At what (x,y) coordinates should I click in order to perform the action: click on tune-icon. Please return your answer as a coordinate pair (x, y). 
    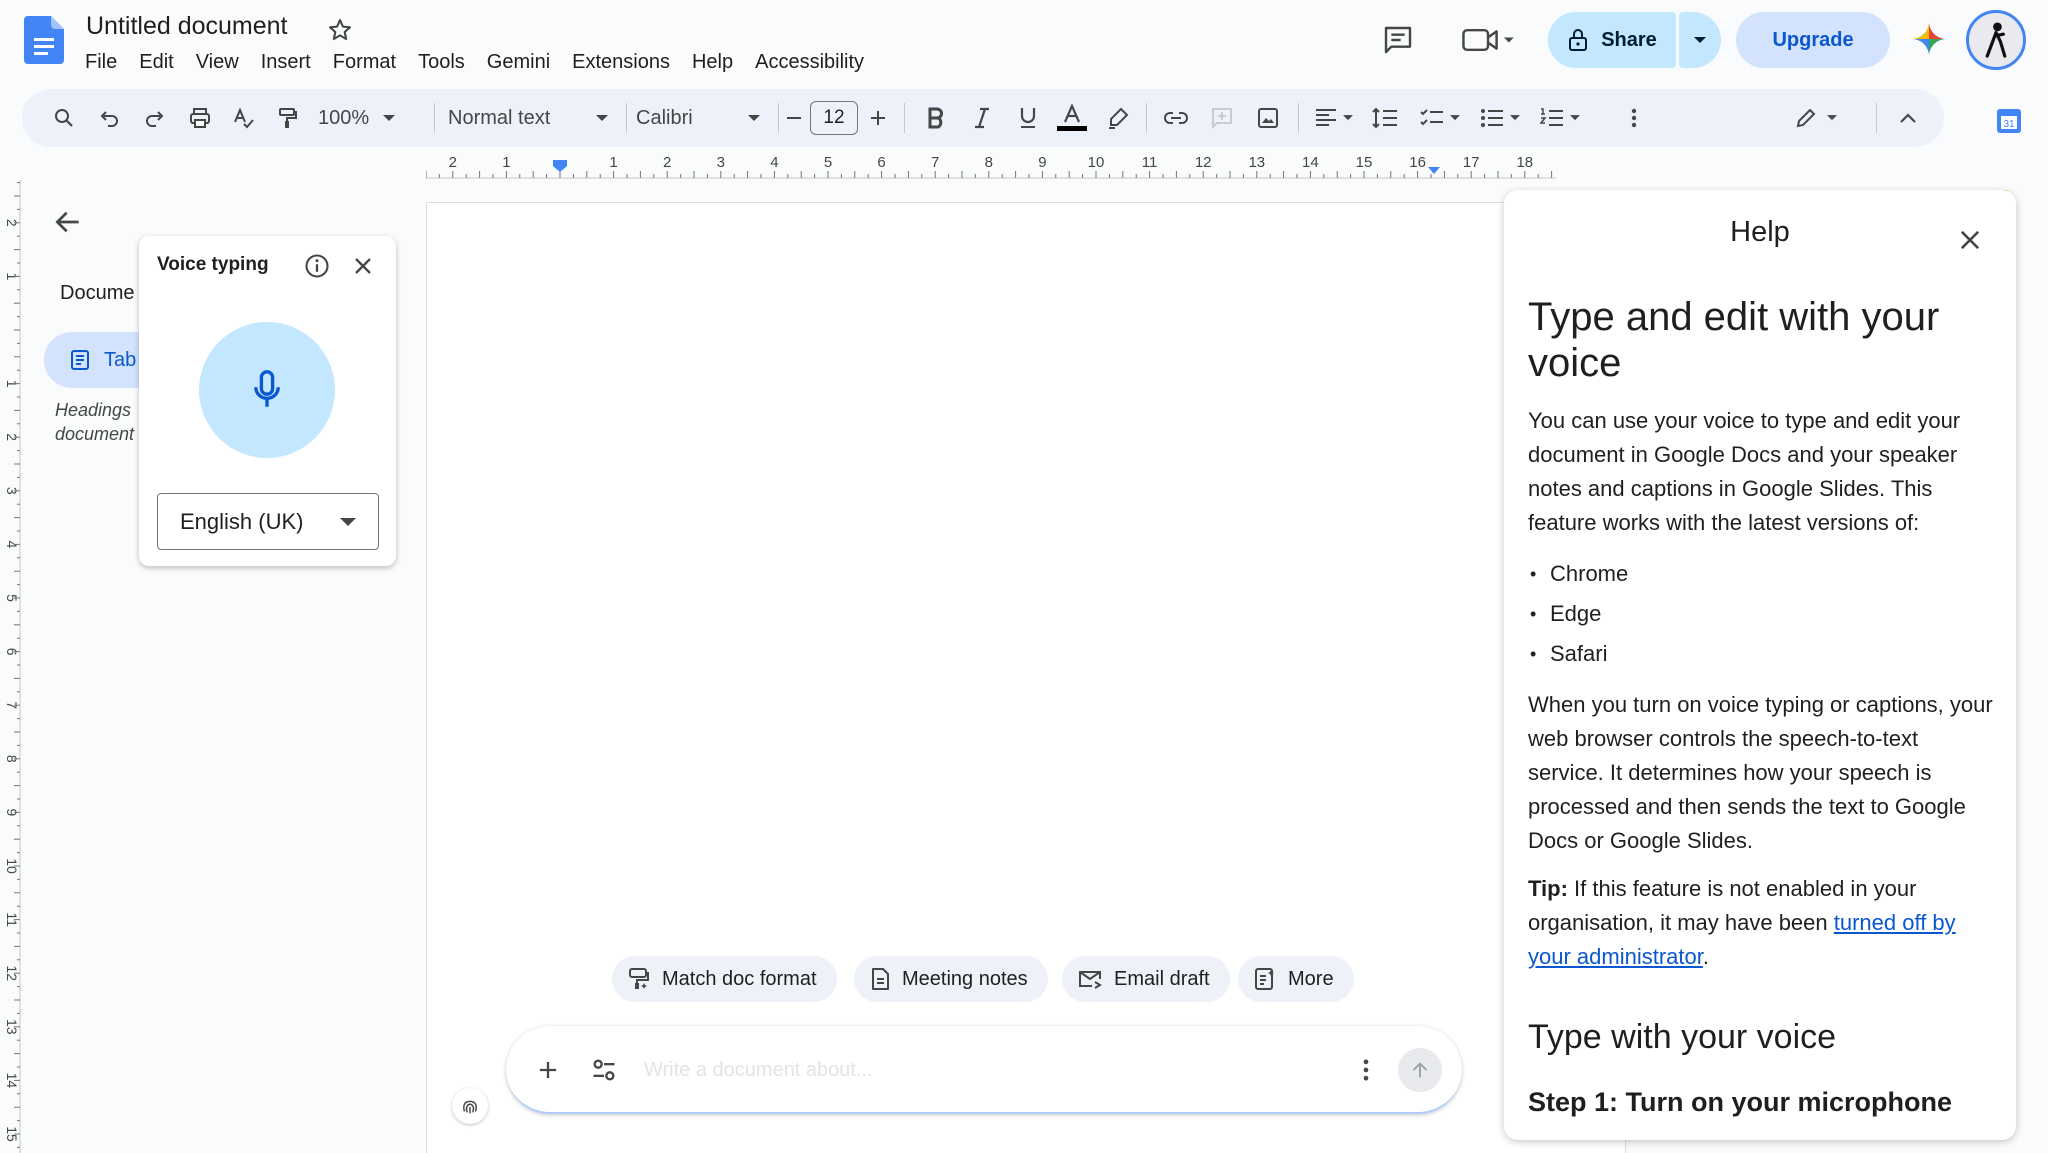
    Looking at the image, I should click on (604, 1070).